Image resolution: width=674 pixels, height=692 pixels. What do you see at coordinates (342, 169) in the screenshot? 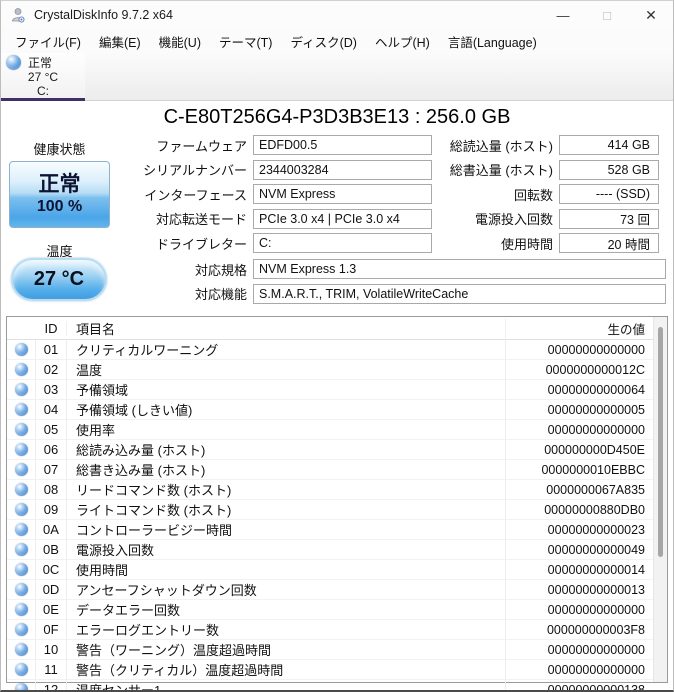
I see `field-serial-number-value: 2344003284` at bounding box center [342, 169].